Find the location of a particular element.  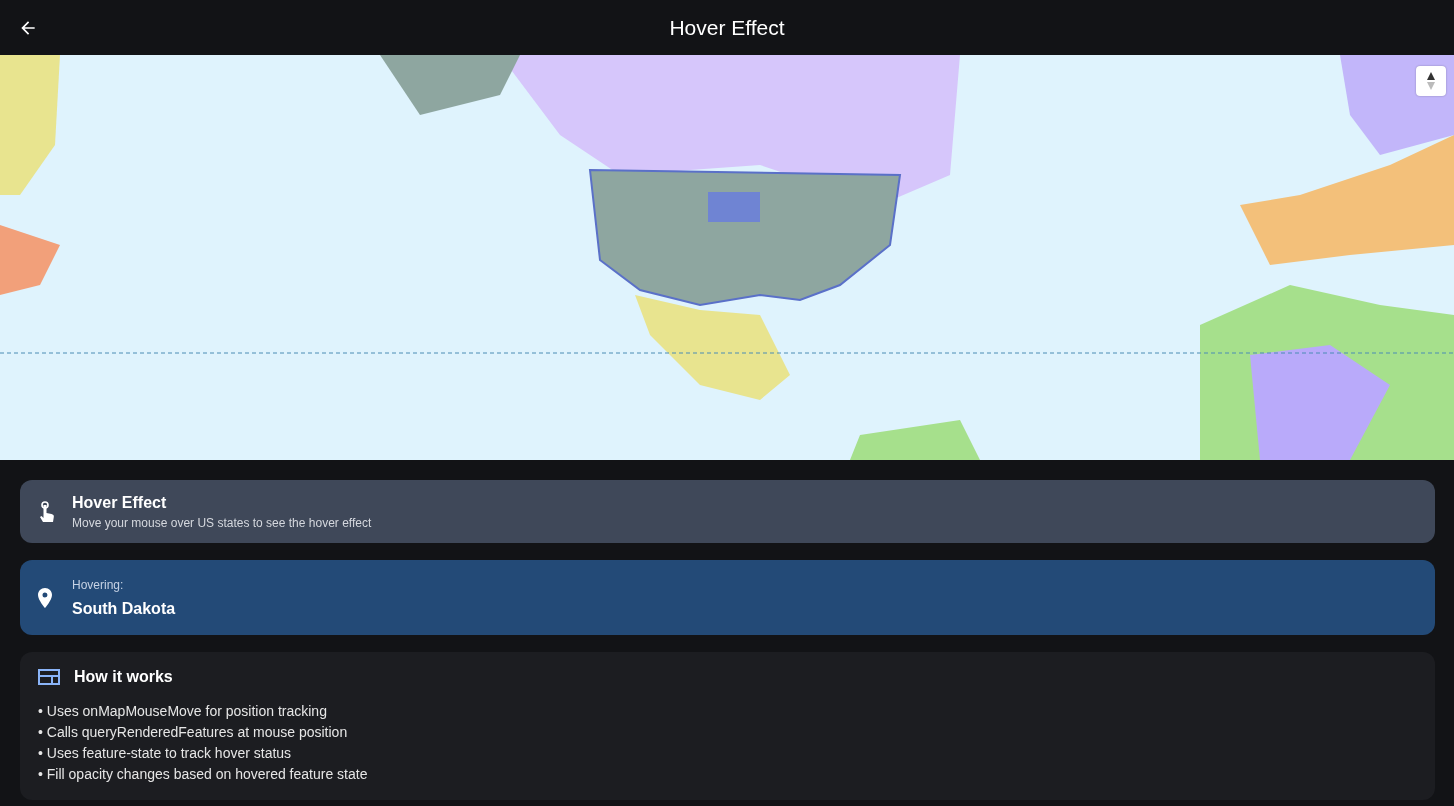

touch-icon is located at coordinates (47, 511).